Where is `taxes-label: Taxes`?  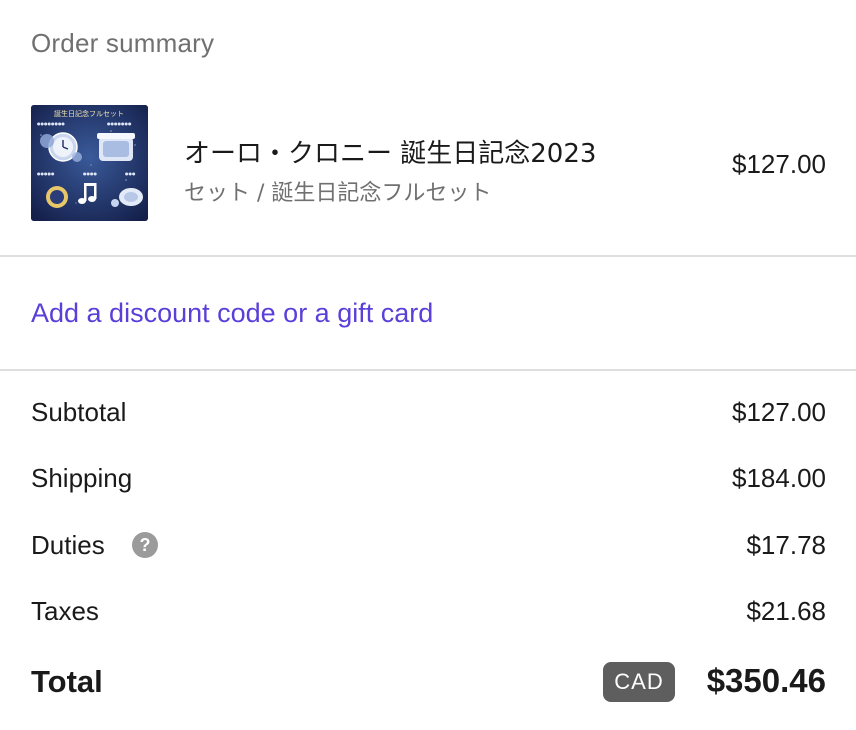
taxes-label: Taxes is located at coordinates (65, 611).